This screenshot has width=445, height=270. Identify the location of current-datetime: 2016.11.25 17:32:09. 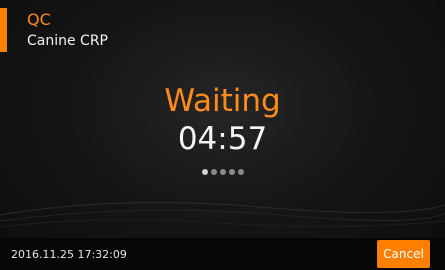
(69, 254).